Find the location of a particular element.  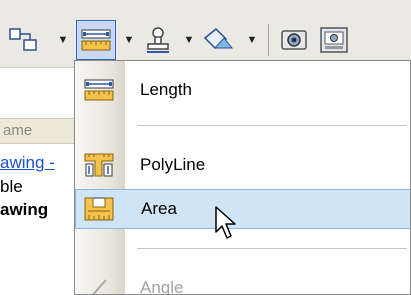

shape-icon is located at coordinates (23, 39).